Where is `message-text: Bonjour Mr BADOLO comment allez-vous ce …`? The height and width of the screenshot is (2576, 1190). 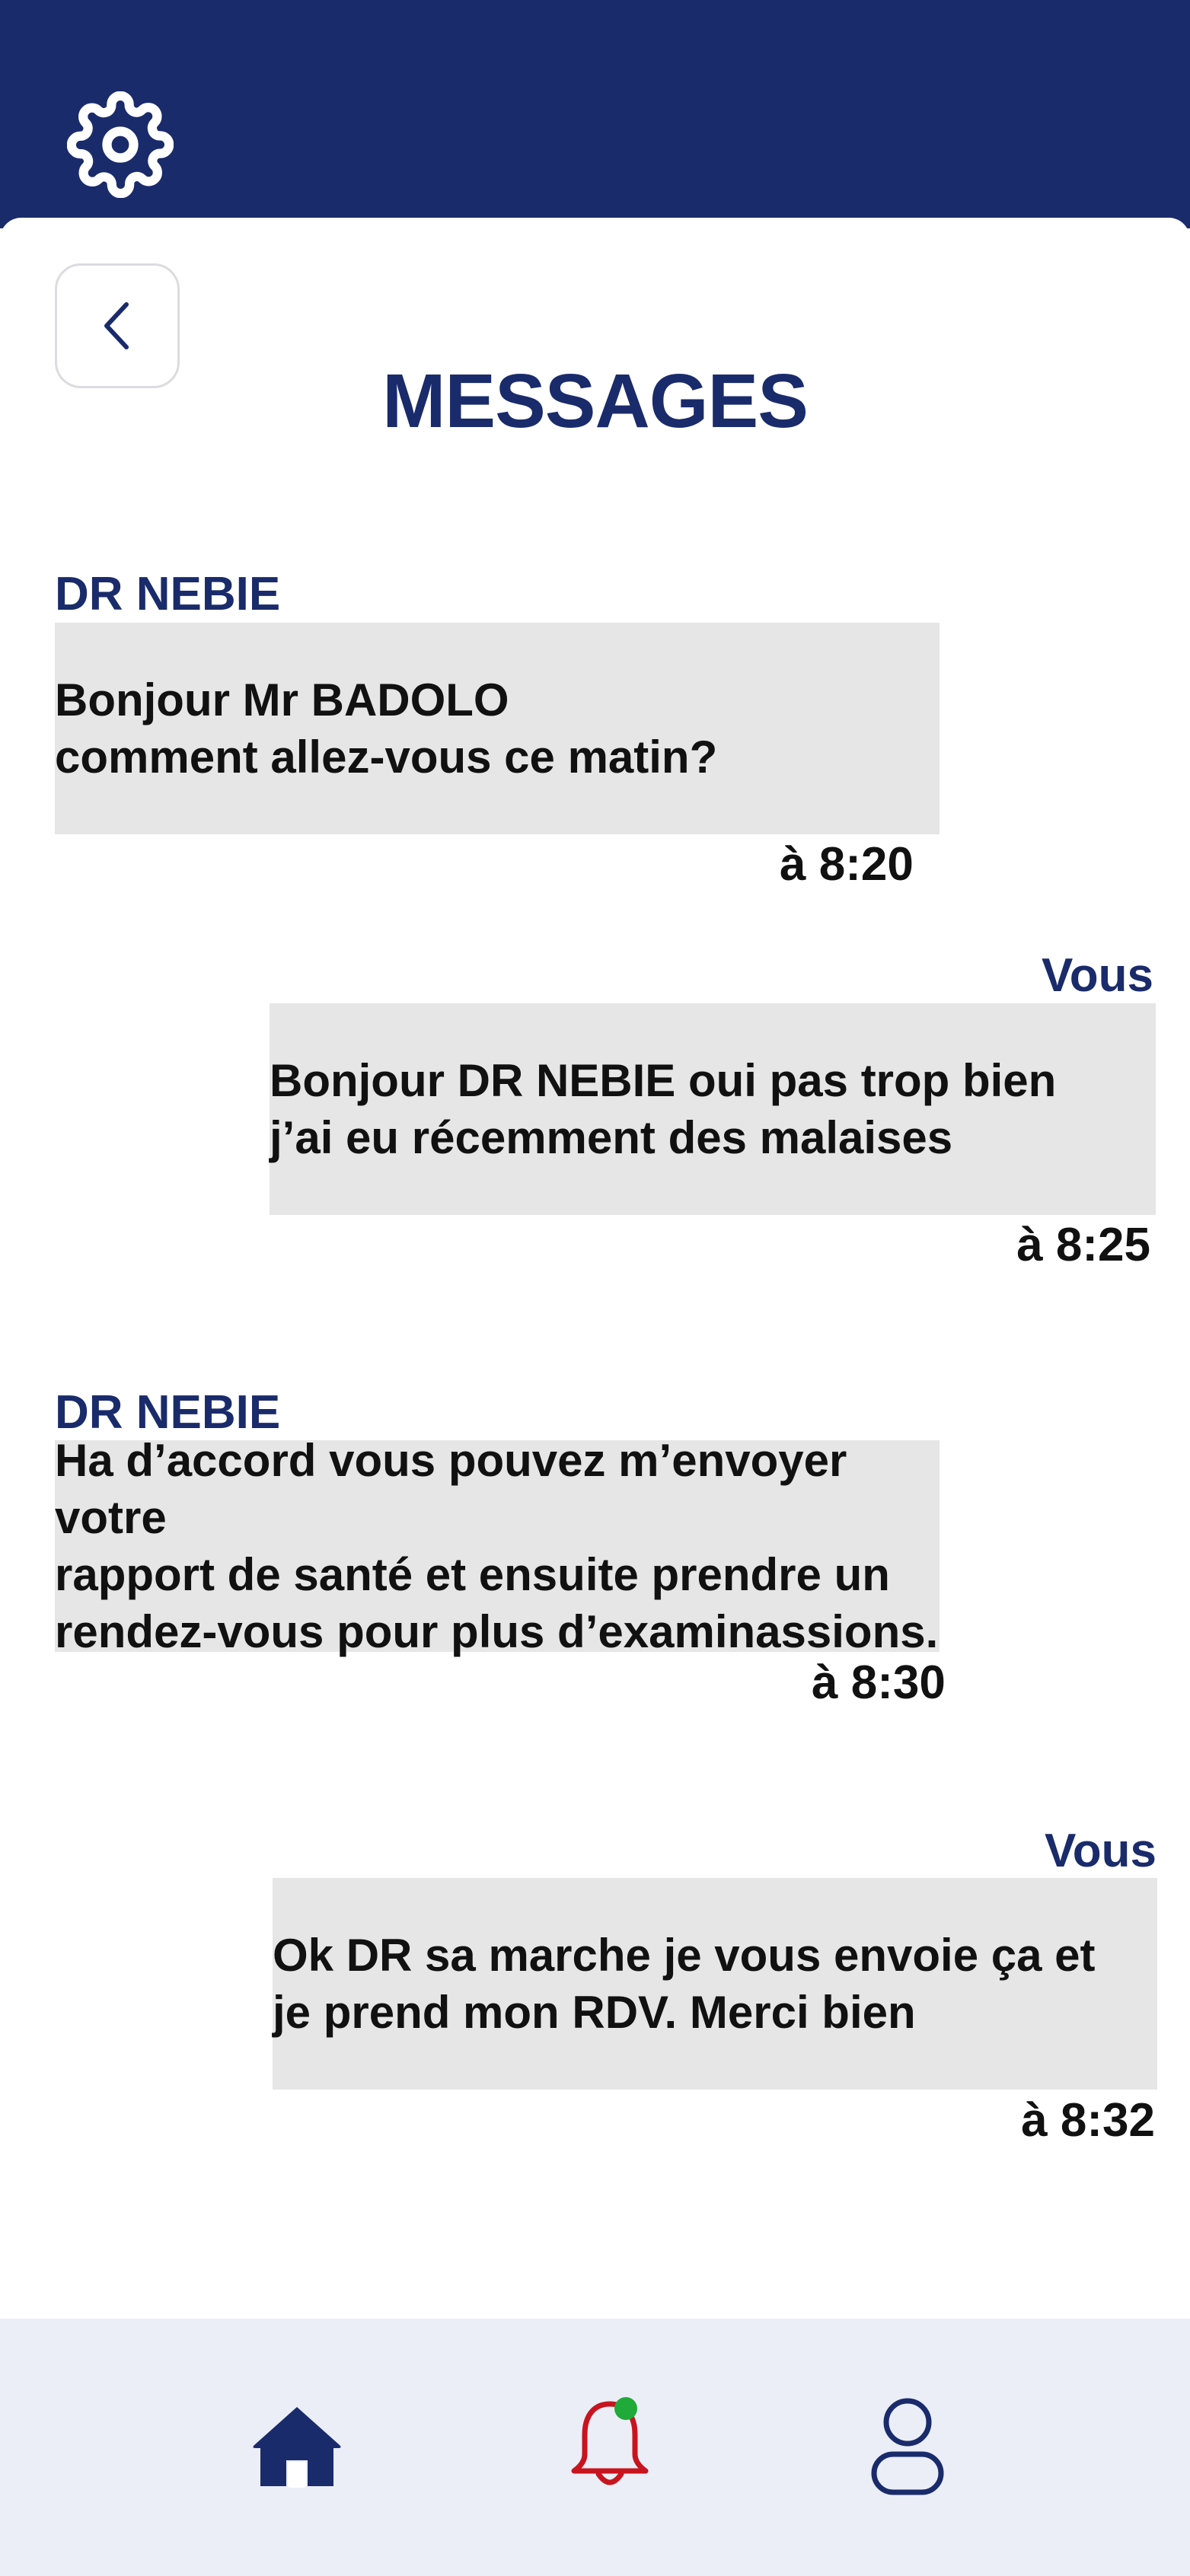
message-text: Bonjour Mr BADOLO comment allez-vous ce … is located at coordinates (387, 728).